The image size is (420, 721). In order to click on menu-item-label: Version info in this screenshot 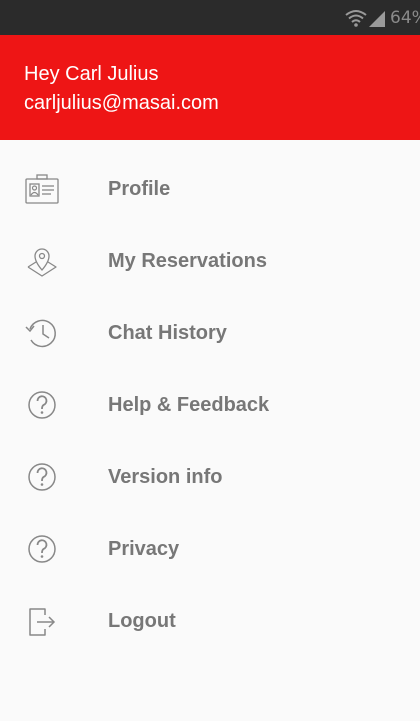, I will do `click(165, 477)`.